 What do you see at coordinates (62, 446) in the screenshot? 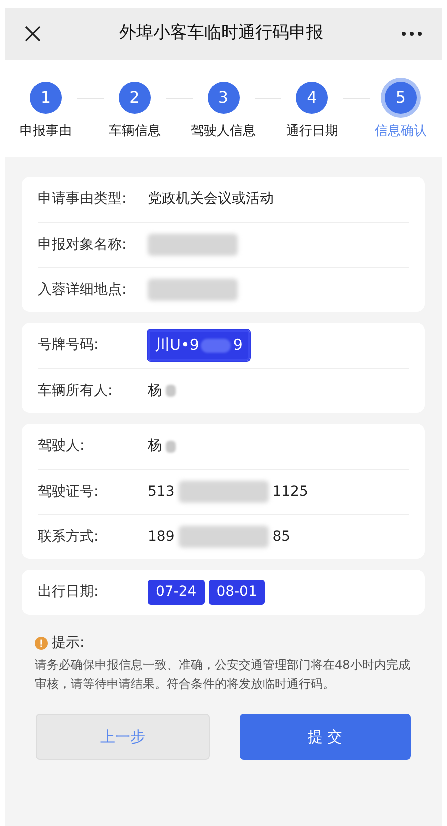
I see `field-label: 驾驶人:` at bounding box center [62, 446].